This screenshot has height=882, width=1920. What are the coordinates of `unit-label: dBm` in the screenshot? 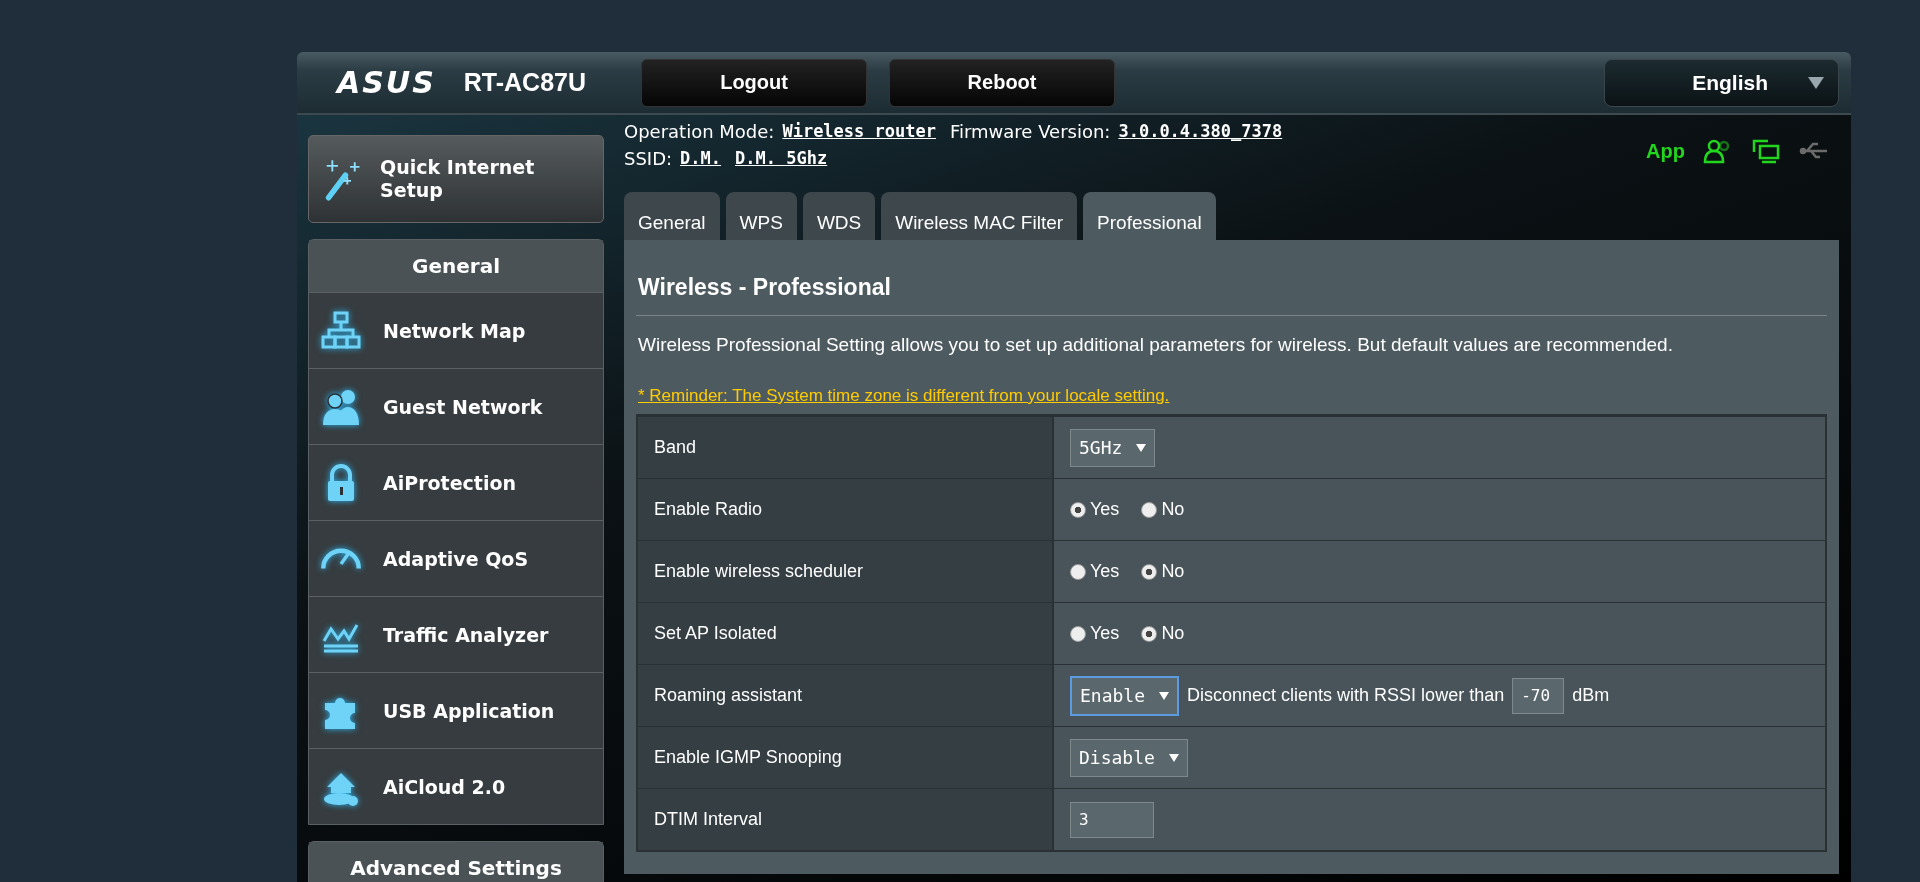 It's located at (1591, 695).